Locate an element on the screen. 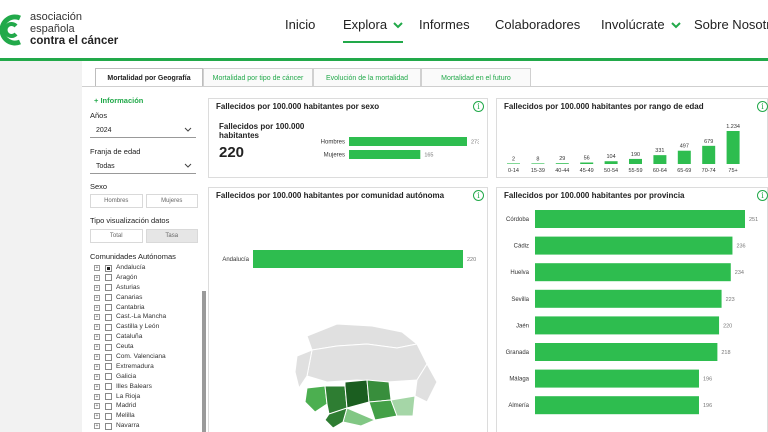  category-label: Huelva is located at coordinates (519, 273).